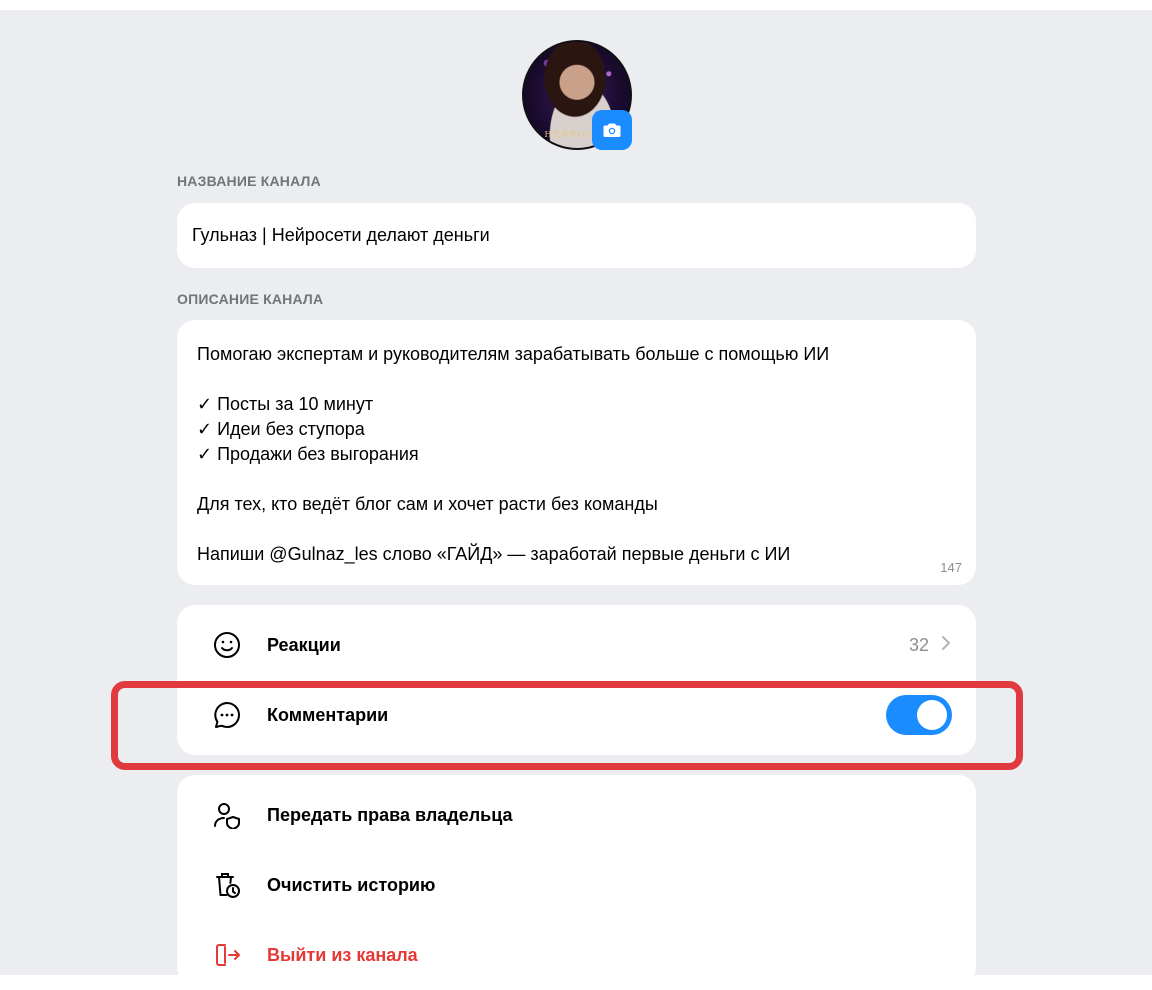  I want to click on user-shield-icon, so click(227, 815).